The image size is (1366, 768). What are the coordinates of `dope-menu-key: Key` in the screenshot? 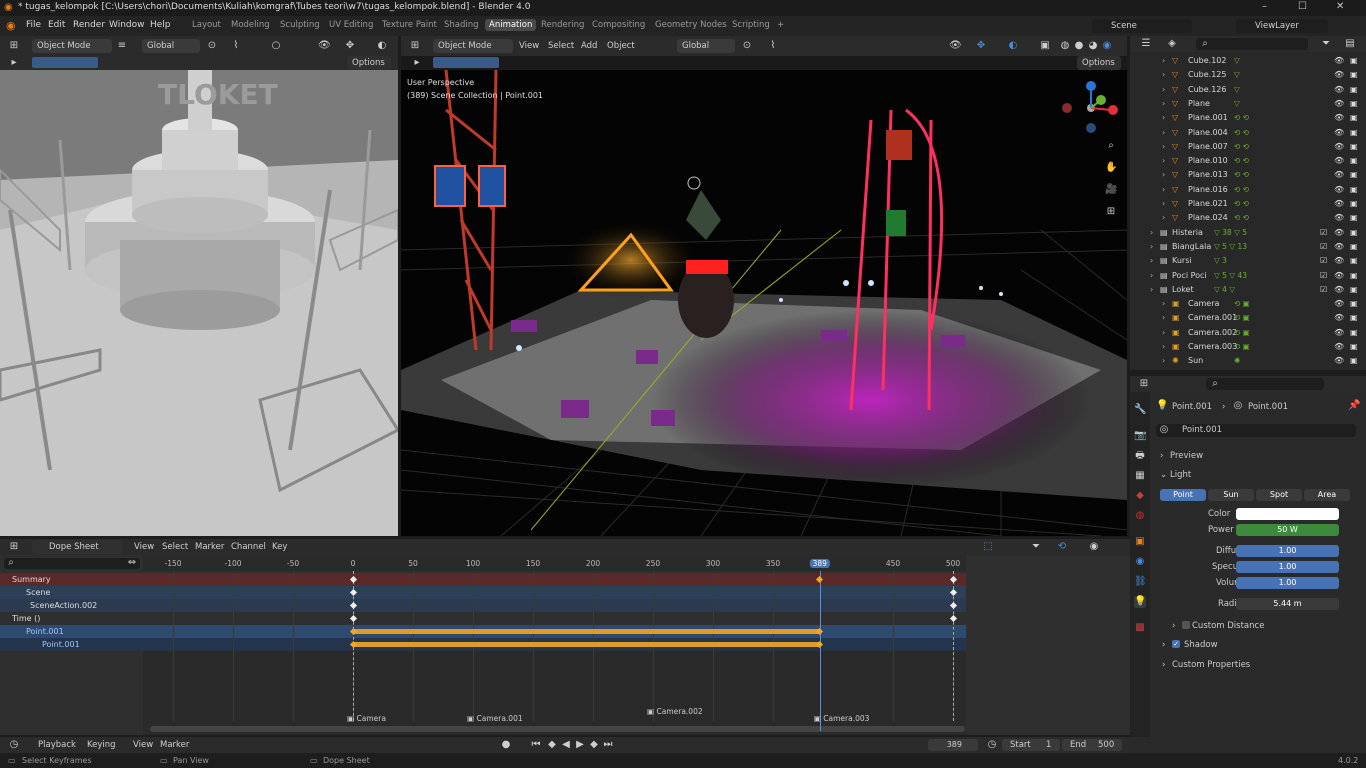 It's located at (279, 547).